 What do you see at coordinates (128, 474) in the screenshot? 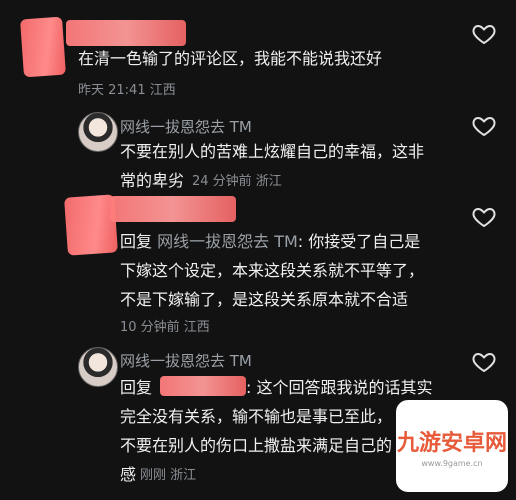
I see `comment-text-line-4: 感` at bounding box center [128, 474].